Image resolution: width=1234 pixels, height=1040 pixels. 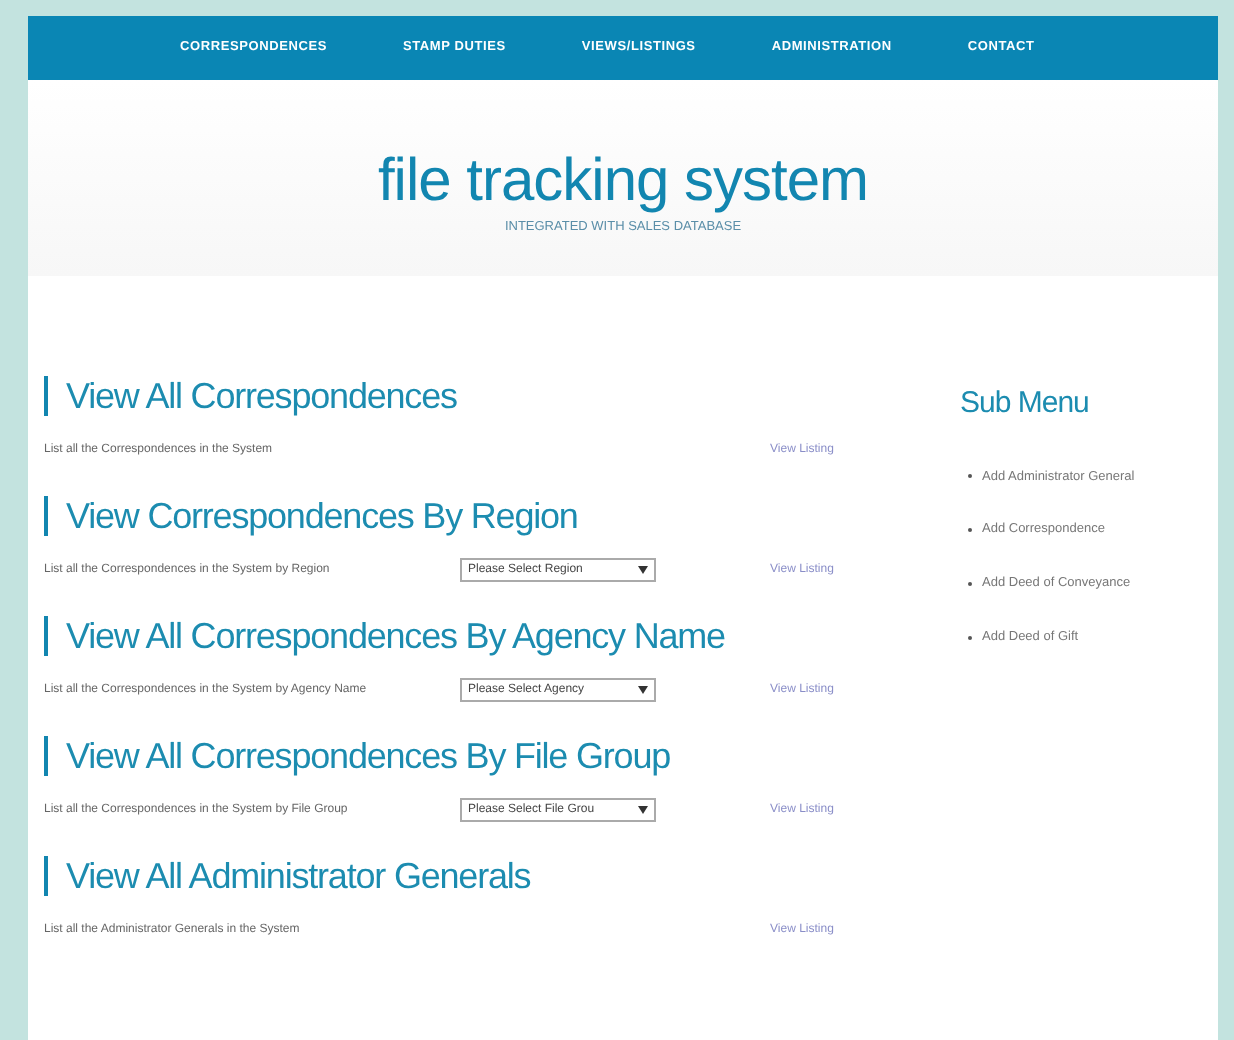 What do you see at coordinates (368, 756) in the screenshot?
I see `section-heading: View All Correspondences By File Group` at bounding box center [368, 756].